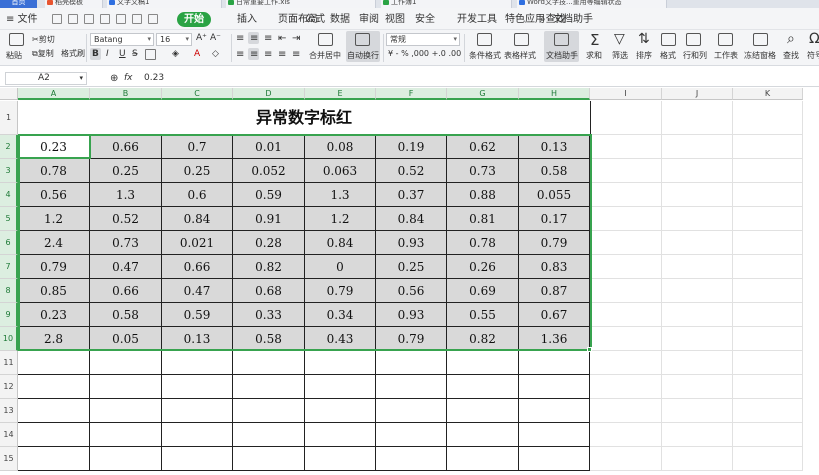 The height and width of the screenshot is (475, 819). What do you see at coordinates (411, 171) in the screenshot?
I see `data-cell: 0.52` at bounding box center [411, 171].